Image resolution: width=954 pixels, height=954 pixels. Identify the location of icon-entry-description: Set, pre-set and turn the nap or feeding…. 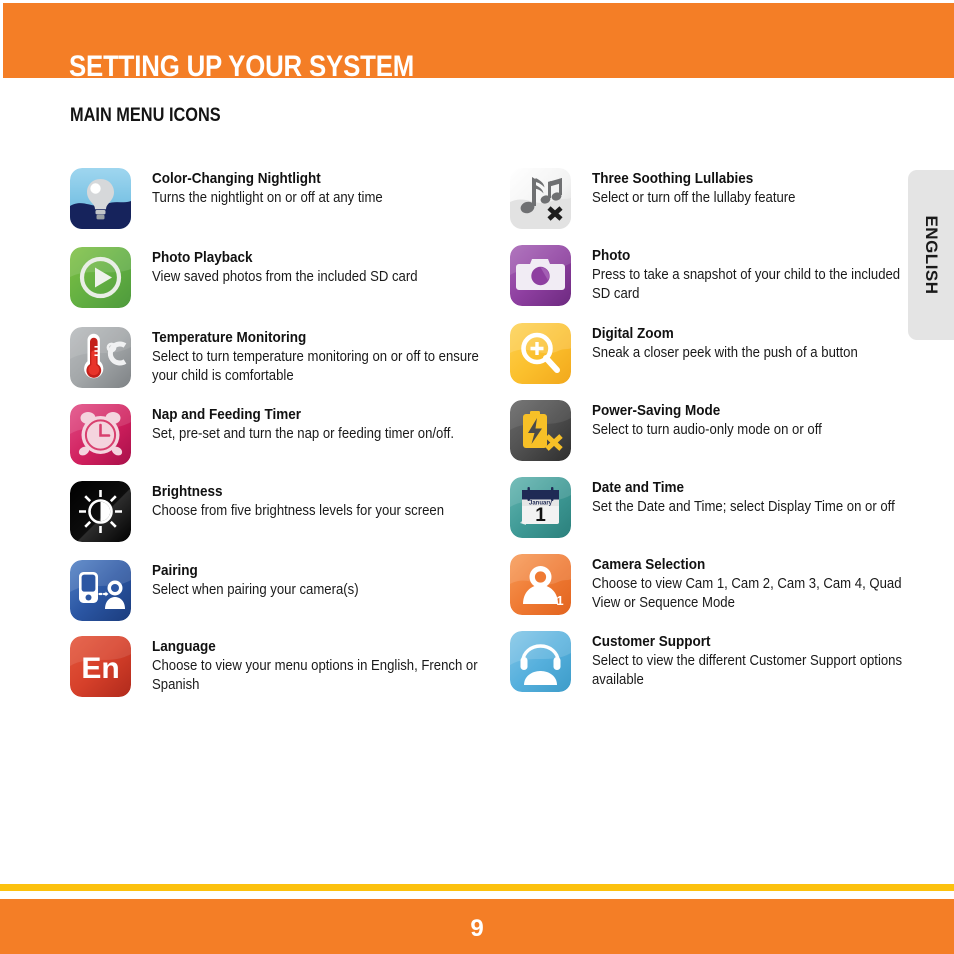
(303, 433).